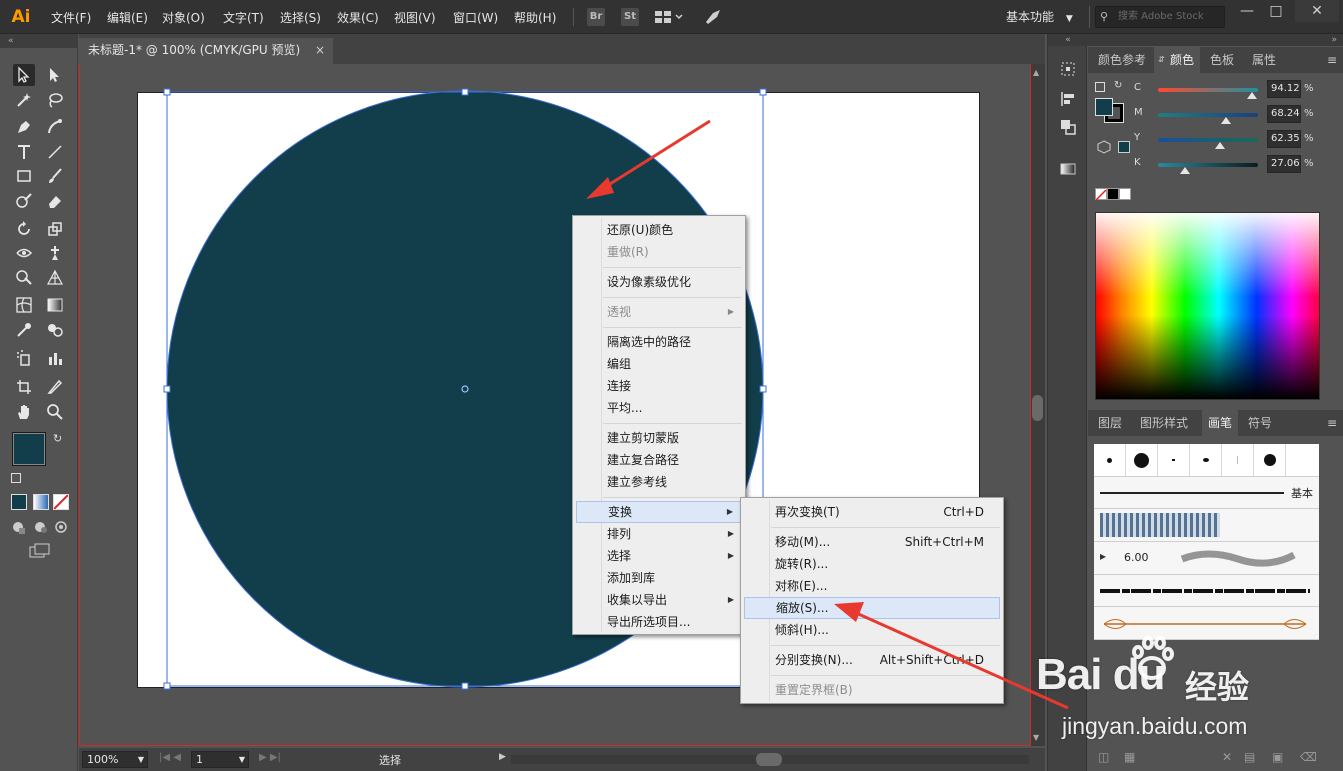 Image resolution: width=1343 pixels, height=771 pixels. What do you see at coordinates (24, 253) in the screenshot?
I see `width-tool-icon` at bounding box center [24, 253].